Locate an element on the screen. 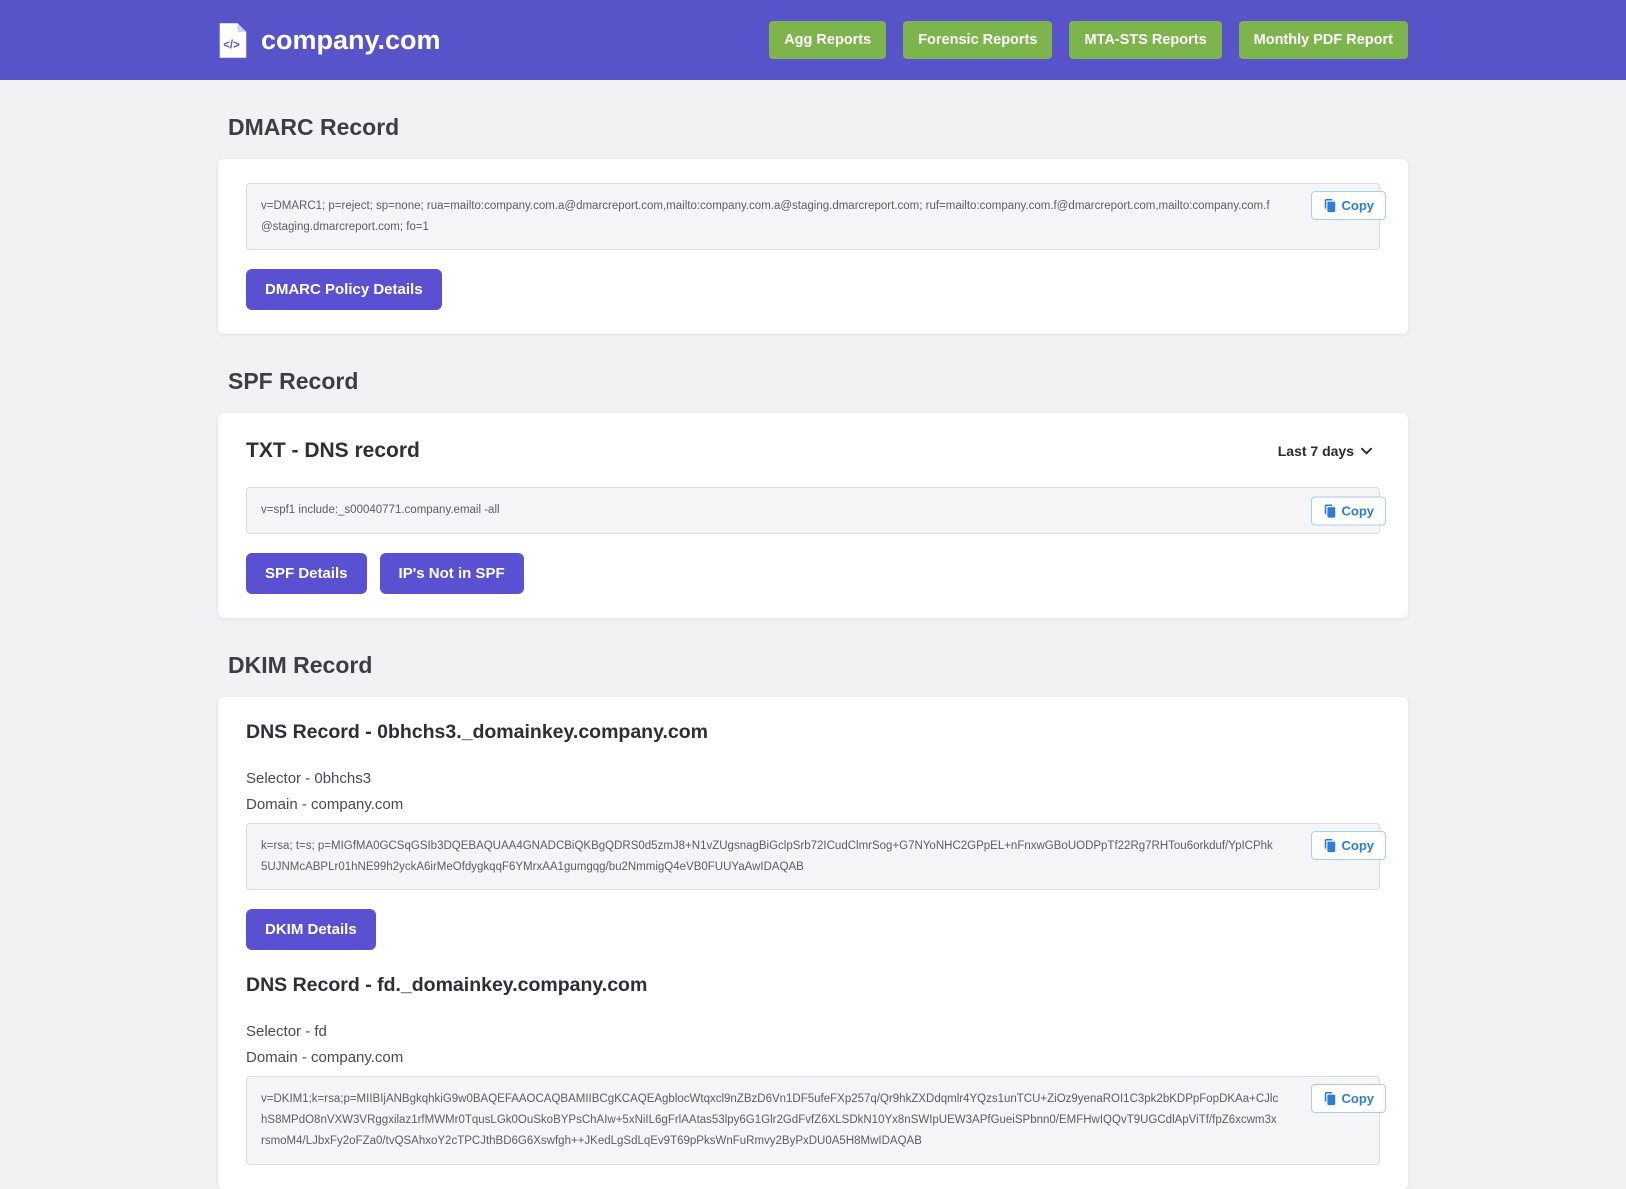  brand-logo-icon: </> is located at coordinates (233, 40).